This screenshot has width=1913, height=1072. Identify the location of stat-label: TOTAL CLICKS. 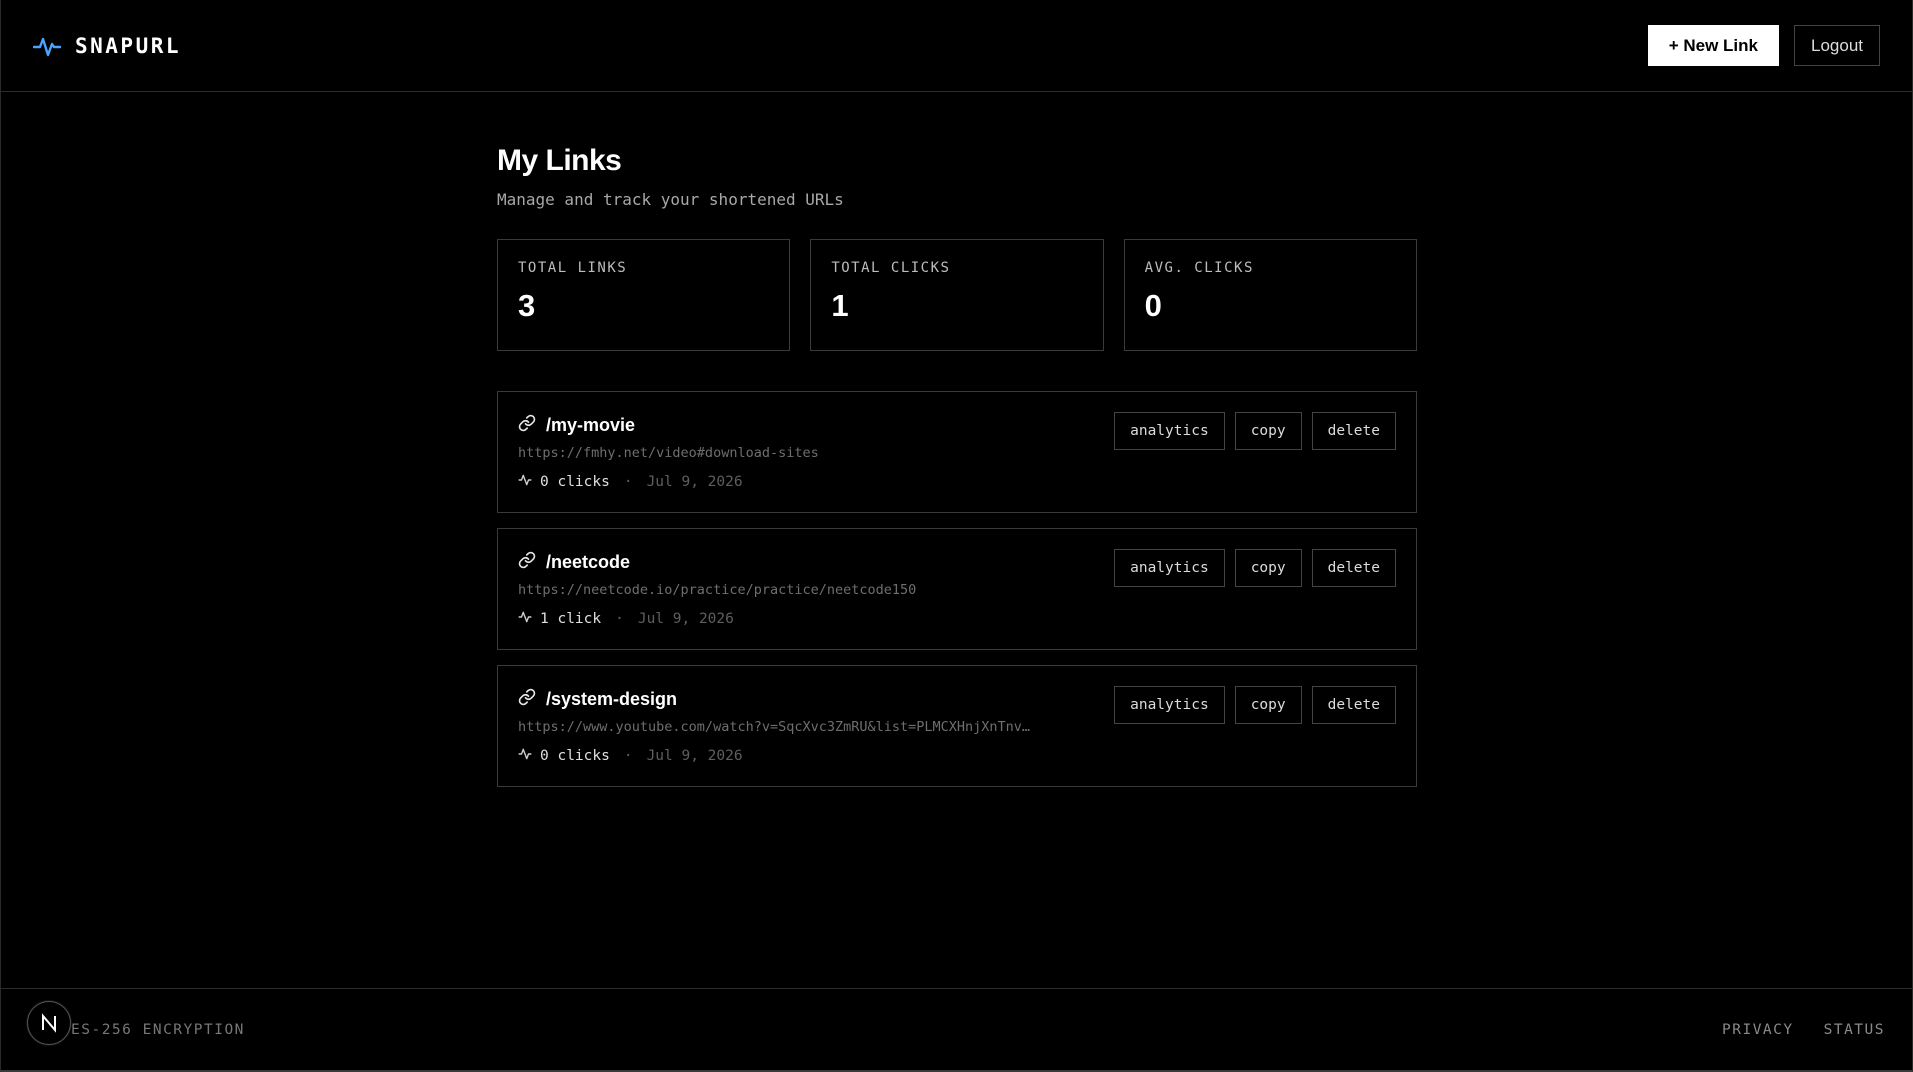
(891, 268).